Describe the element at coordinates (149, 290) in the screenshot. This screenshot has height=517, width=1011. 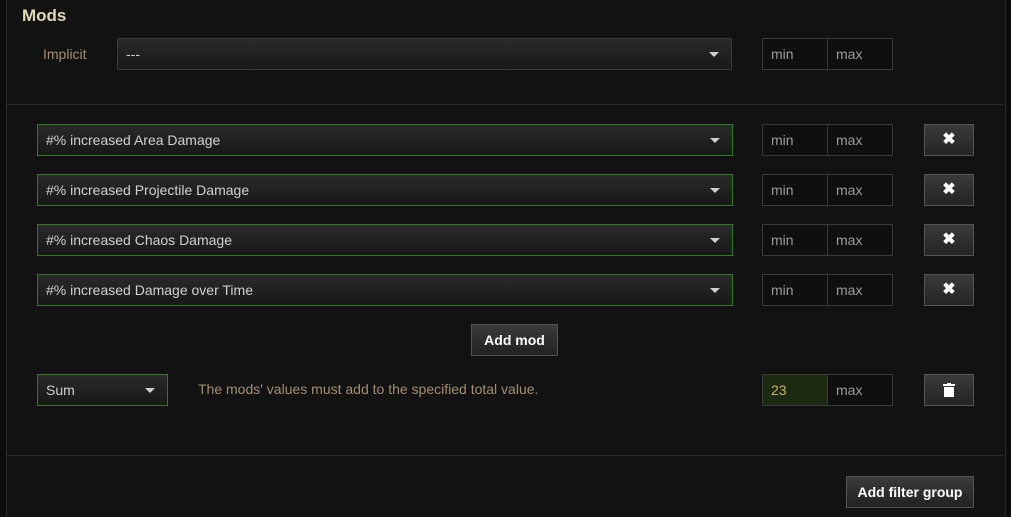
I see `mod-select-value: #% increased Damage over Time` at that location.